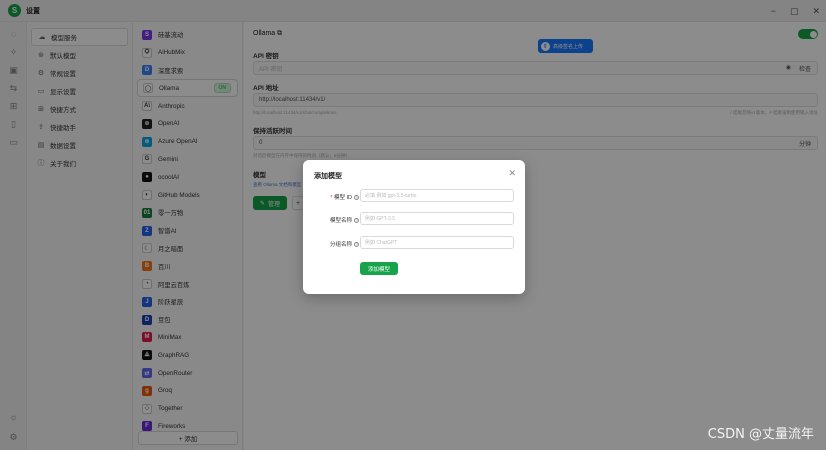 The width and height of the screenshot is (826, 450). What do you see at coordinates (344, 221) in the screenshot?
I see `model-name-label: 模型名称?` at bounding box center [344, 221].